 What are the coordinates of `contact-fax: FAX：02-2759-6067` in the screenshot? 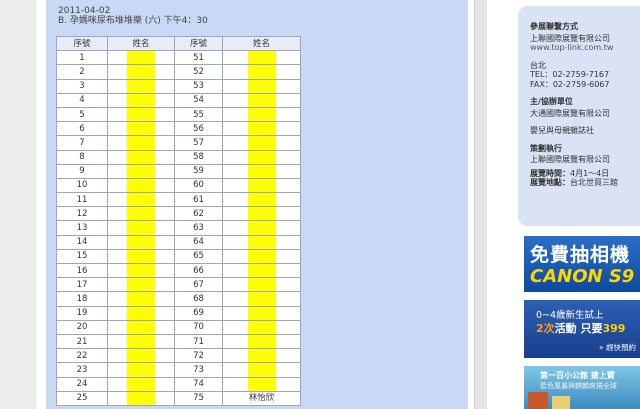 It's located at (570, 84).